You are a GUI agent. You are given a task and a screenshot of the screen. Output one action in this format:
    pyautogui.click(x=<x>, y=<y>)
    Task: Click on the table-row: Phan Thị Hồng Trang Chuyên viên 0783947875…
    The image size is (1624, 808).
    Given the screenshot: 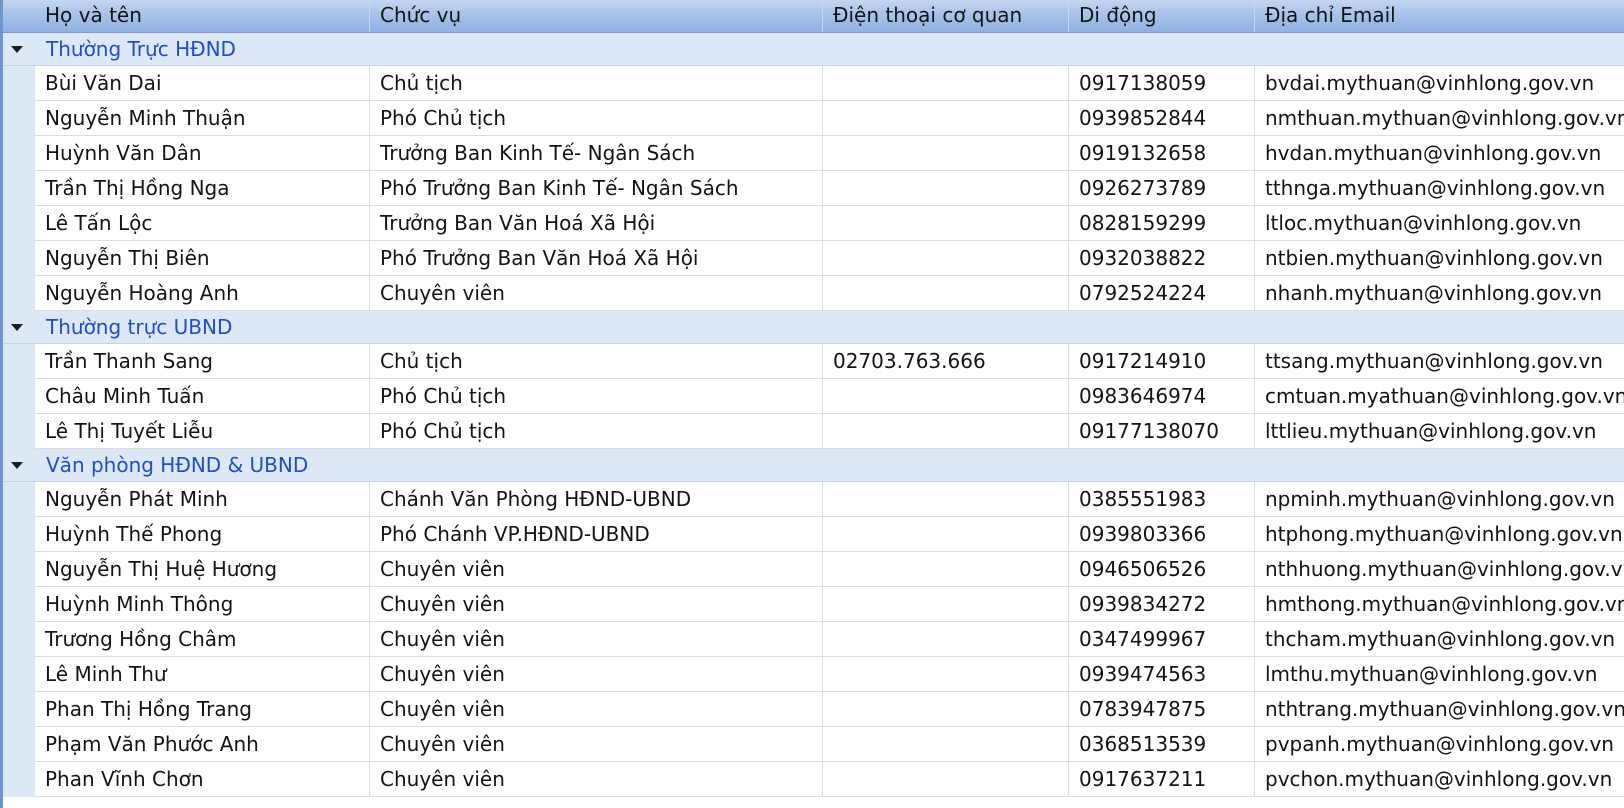 What is the action you would take?
    pyautogui.click(x=812, y=709)
    